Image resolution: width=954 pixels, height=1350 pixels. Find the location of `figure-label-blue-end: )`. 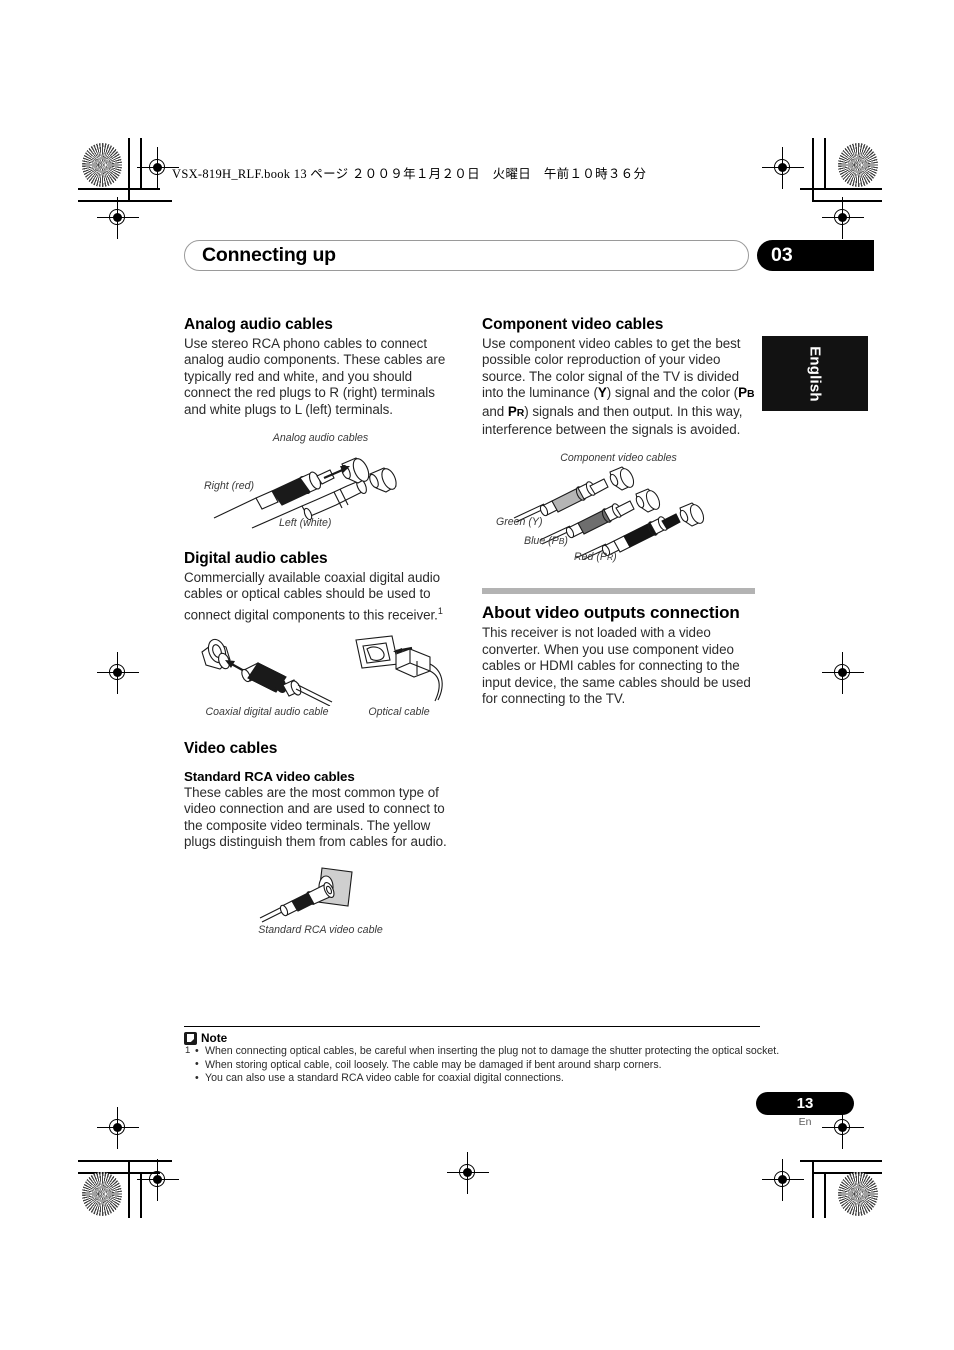

figure-label-blue-end: ) is located at coordinates (566, 541).